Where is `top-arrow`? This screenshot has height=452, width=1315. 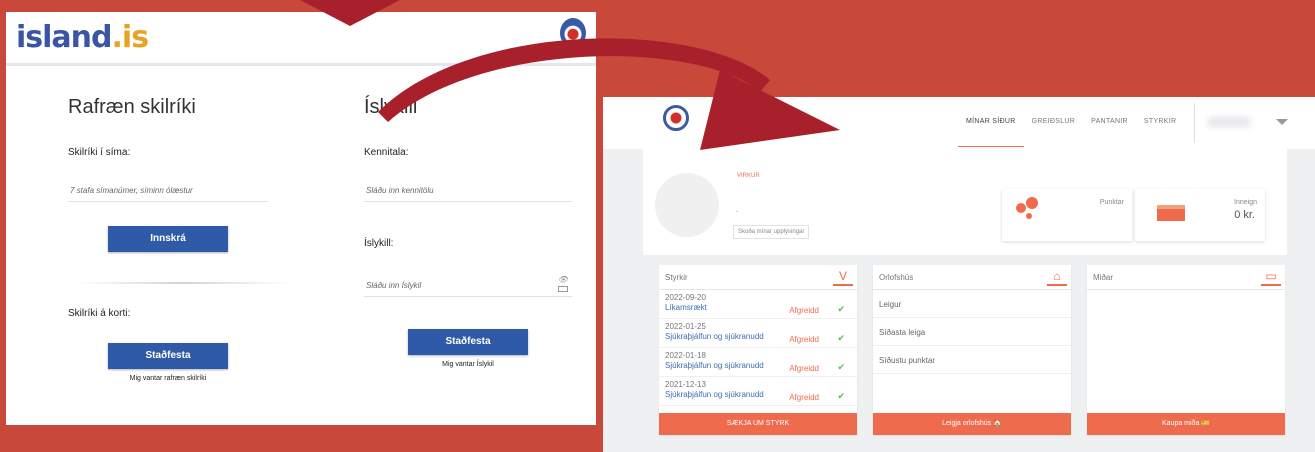 top-arrow is located at coordinates (350, 13).